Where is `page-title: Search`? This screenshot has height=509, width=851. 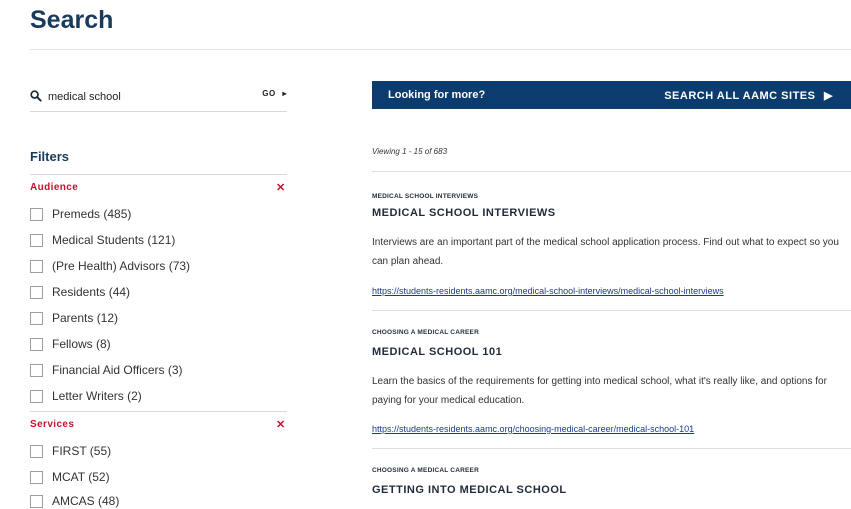 page-title: Search is located at coordinates (72, 20).